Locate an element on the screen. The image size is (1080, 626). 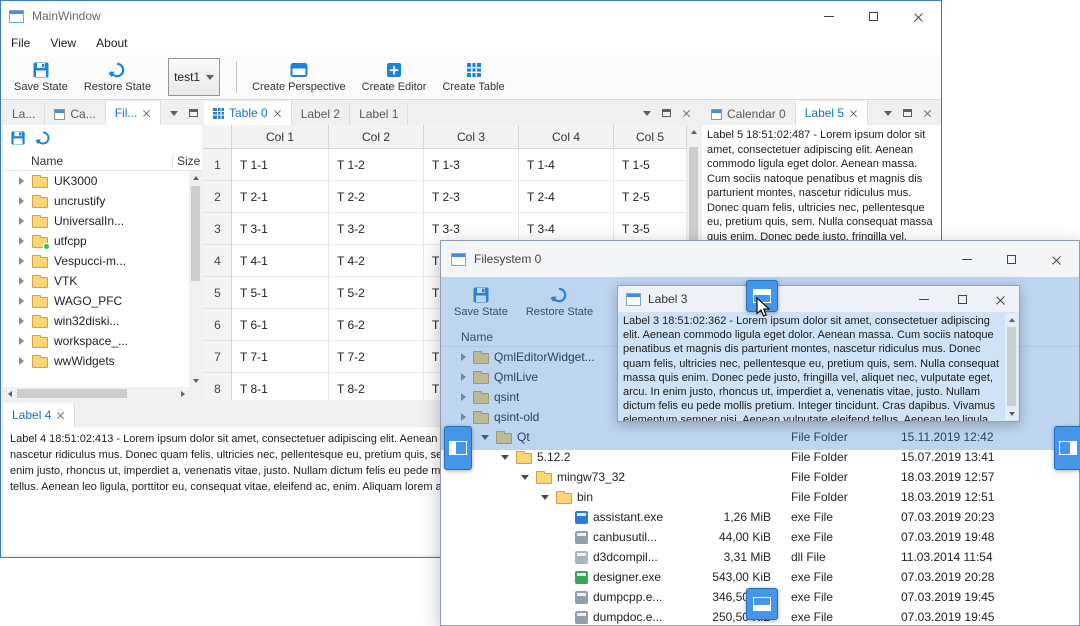
table-cell: T 4-1 is located at coordinates (280, 261).